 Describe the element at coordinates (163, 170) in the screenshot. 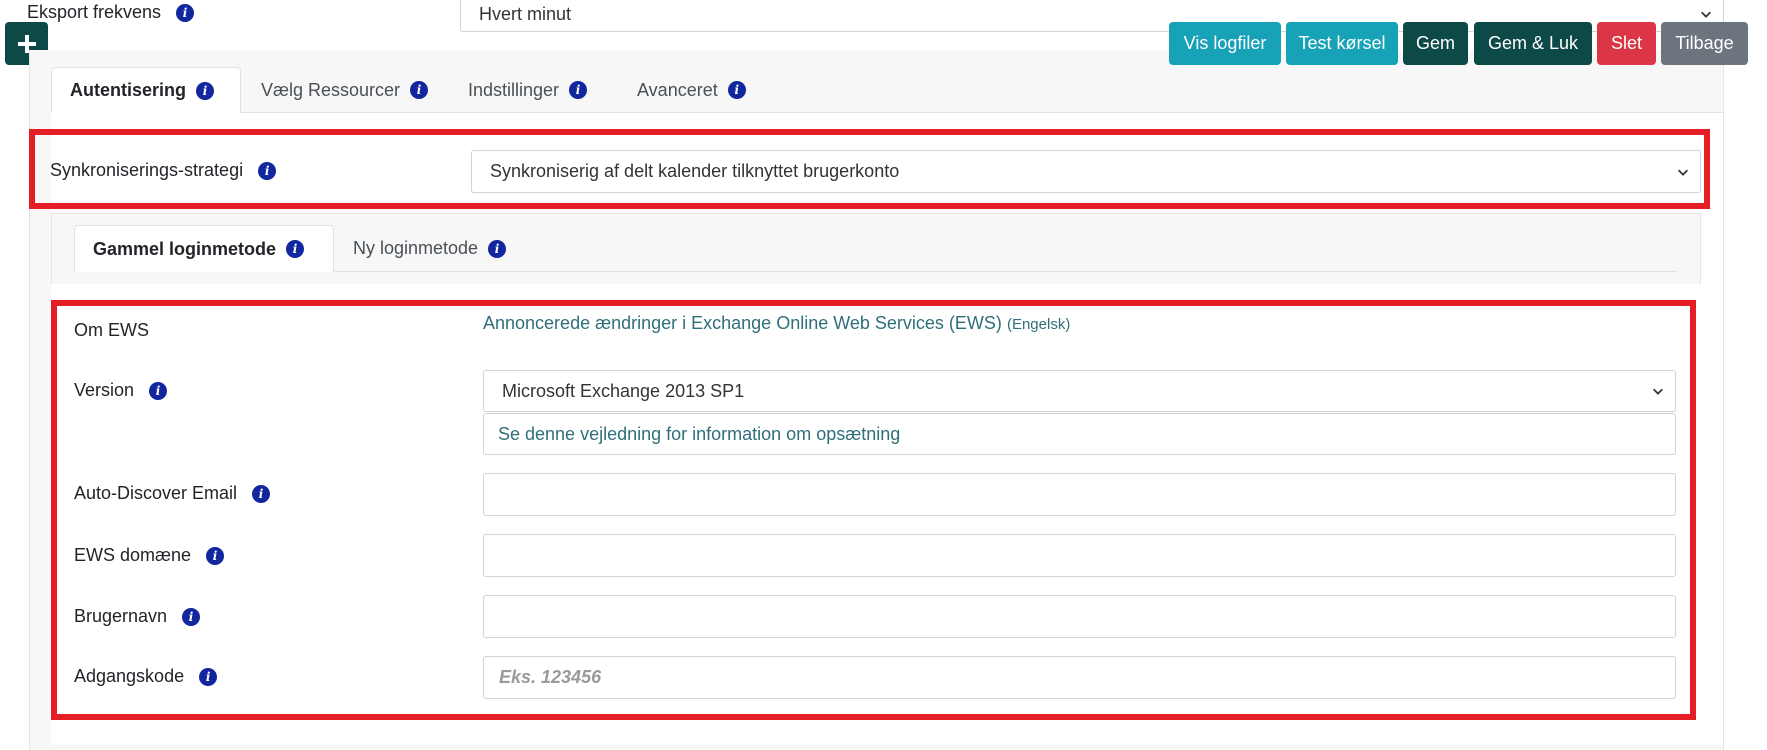

I see `strategy-label: Synkroniserings-strategi i` at that location.